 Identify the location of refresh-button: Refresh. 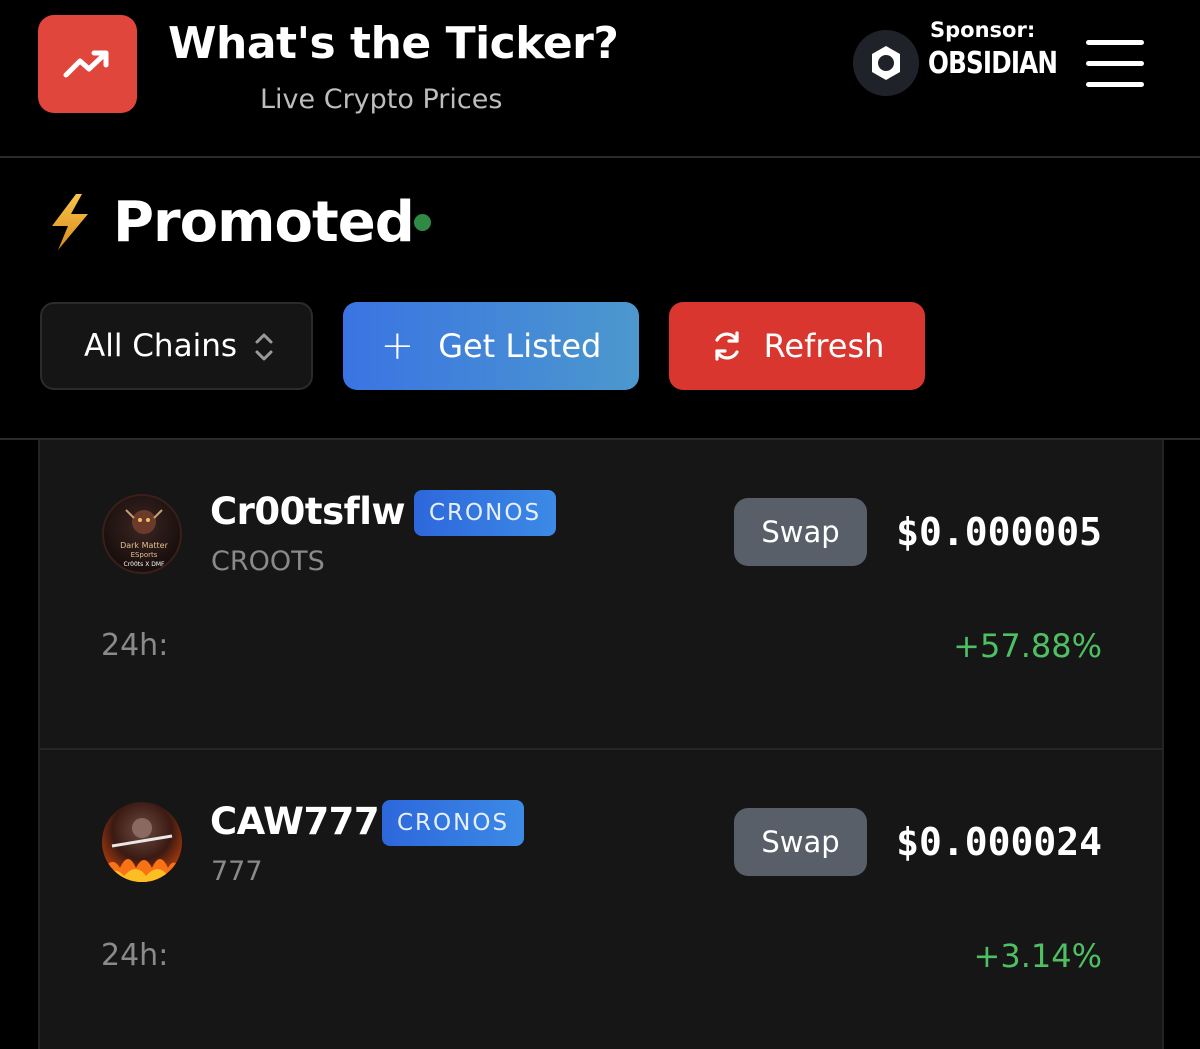
(797, 346).